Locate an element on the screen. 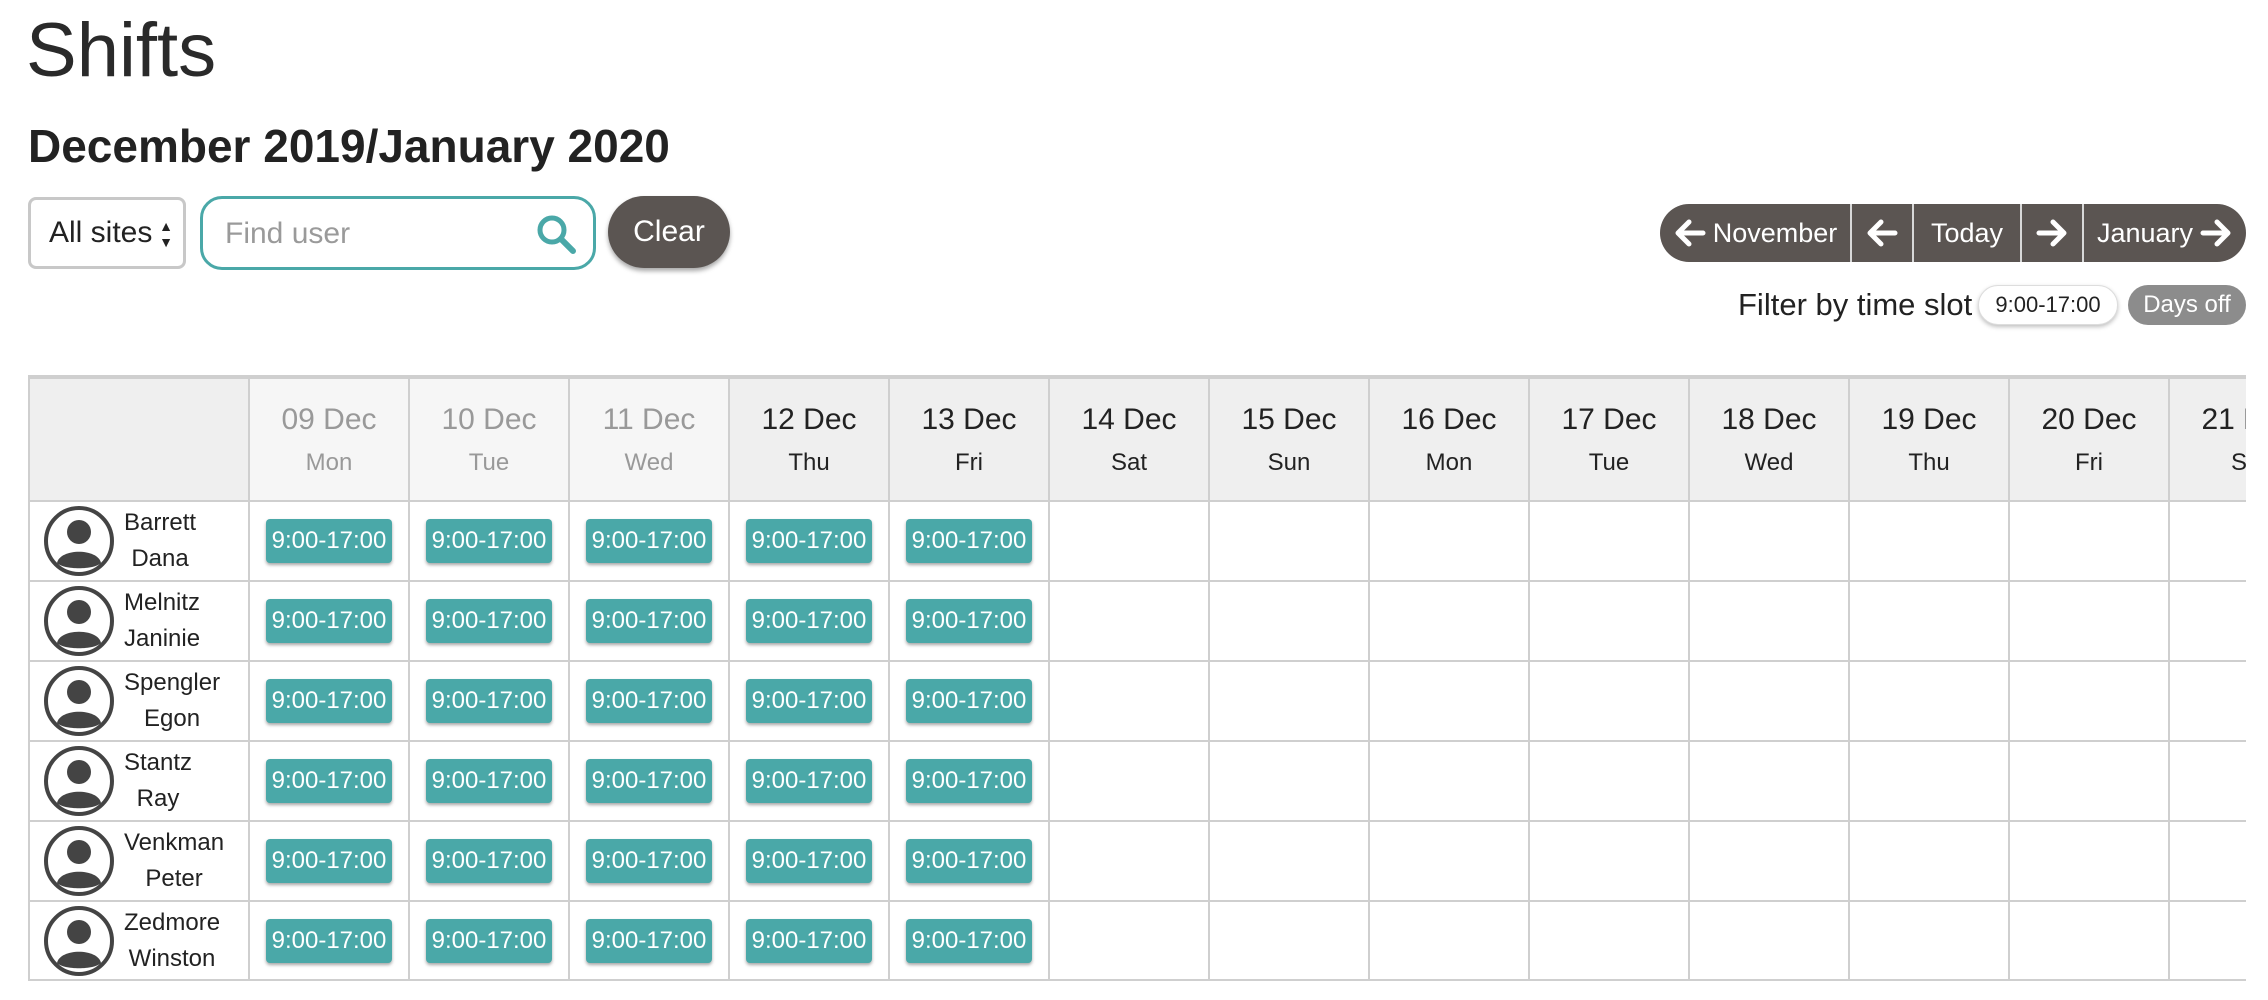 The image size is (2268, 1000). search-box is located at coordinates (398, 233).